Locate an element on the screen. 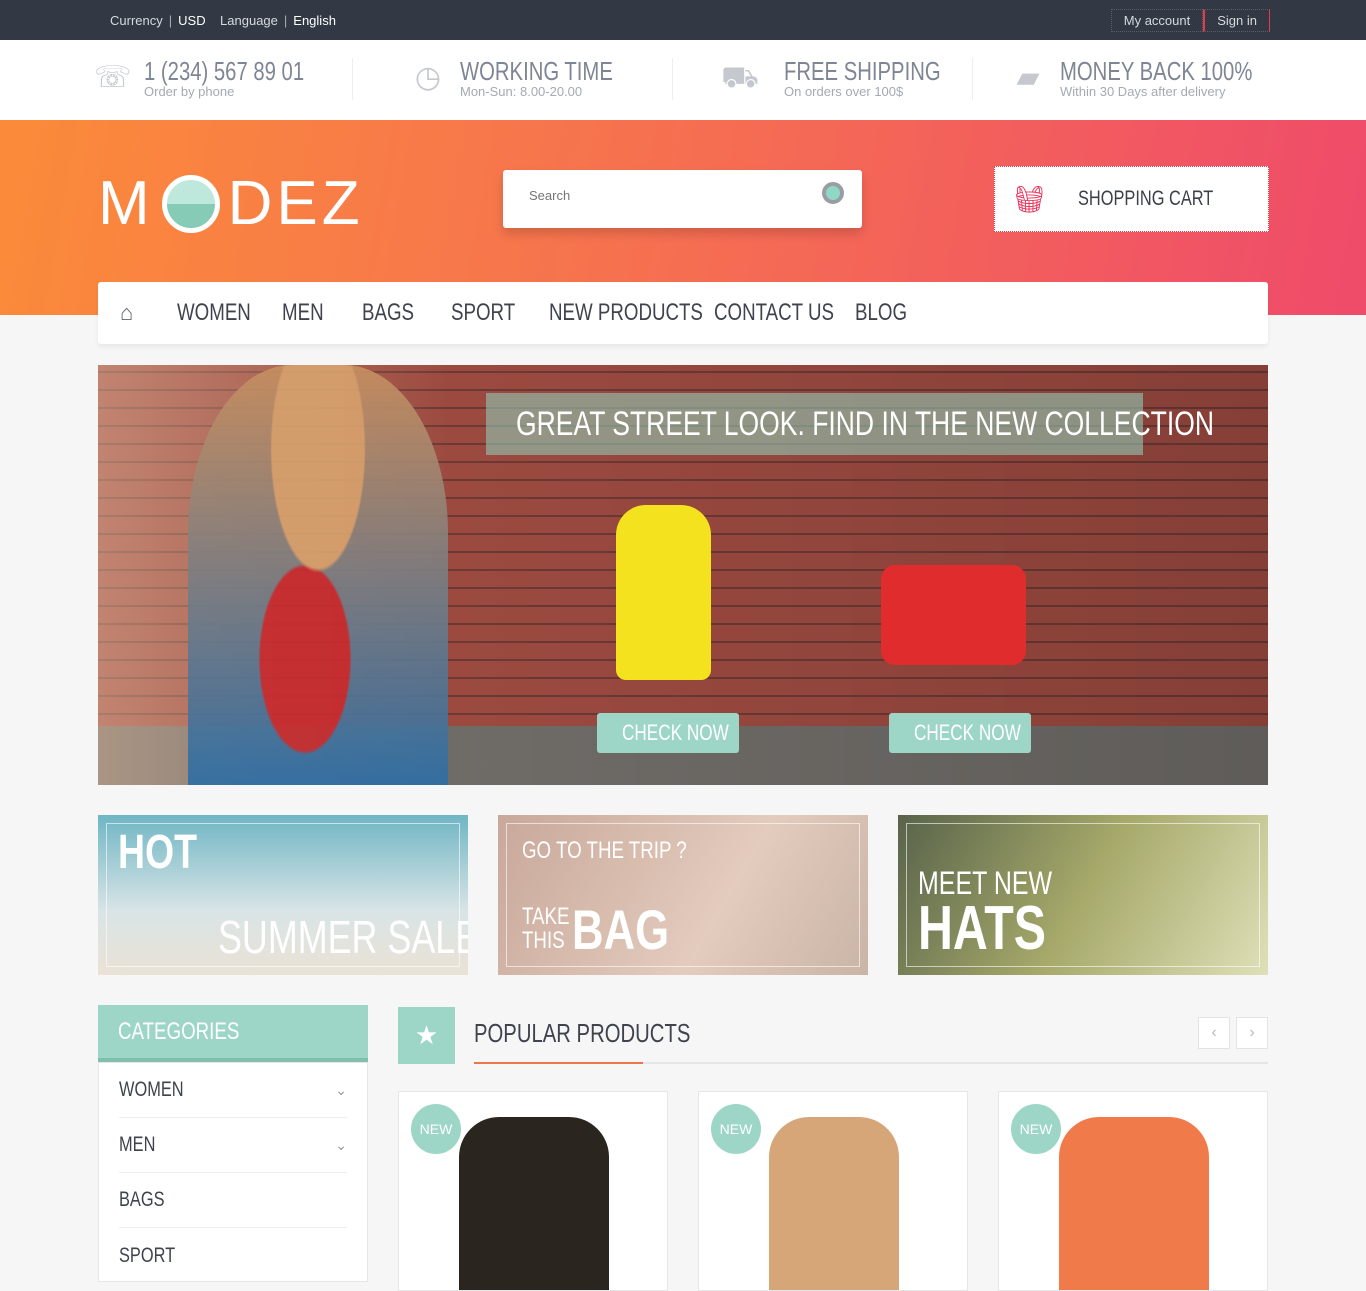  sign-in-link: Sign in is located at coordinates (1236, 20).